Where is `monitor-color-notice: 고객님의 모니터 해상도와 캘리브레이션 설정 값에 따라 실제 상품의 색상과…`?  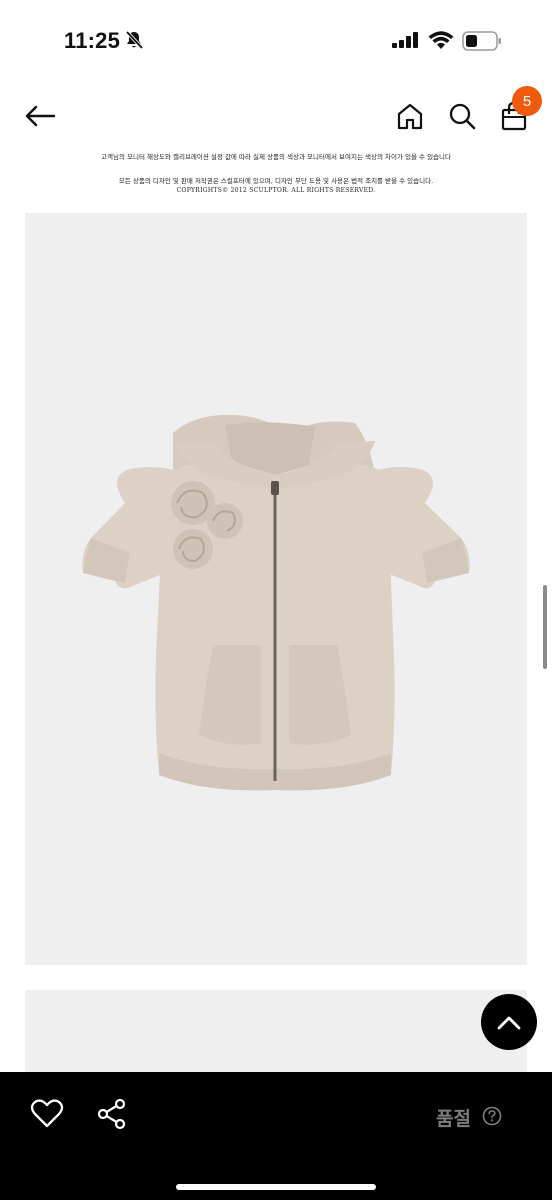
monitor-color-notice: 고객님의 모니터 해상도와 캘리브레이션 설정 값에 따라 실제 상품의 색상과… is located at coordinates (276, 157).